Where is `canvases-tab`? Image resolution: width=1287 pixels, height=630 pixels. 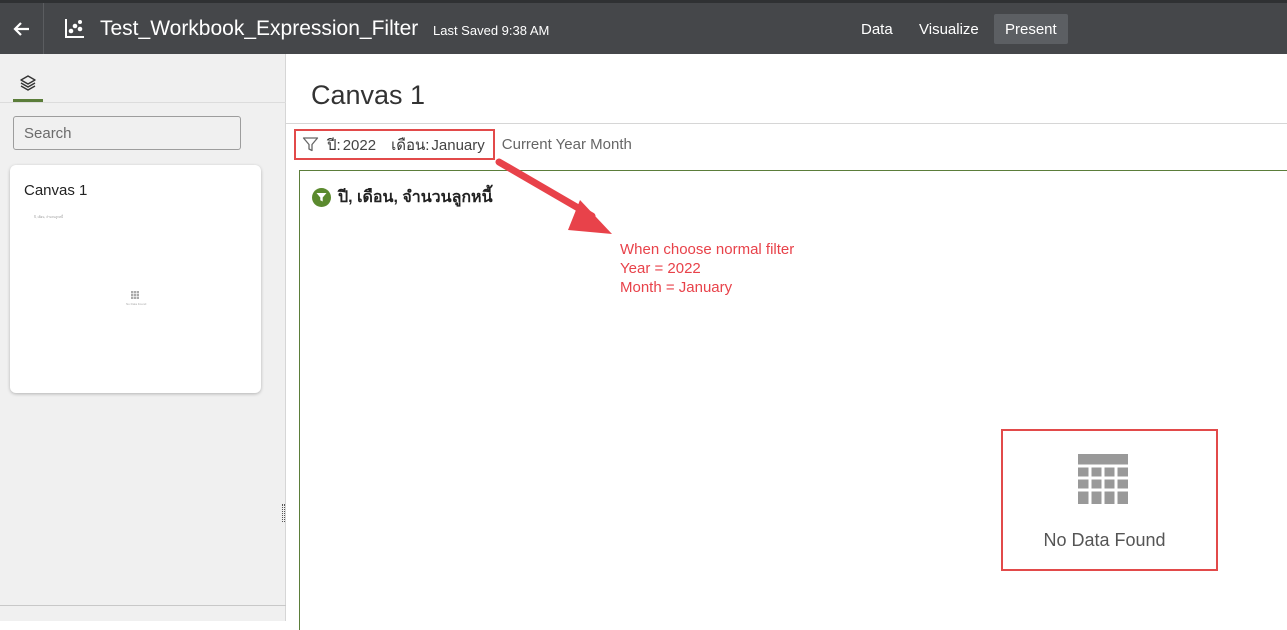 canvases-tab is located at coordinates (28, 84).